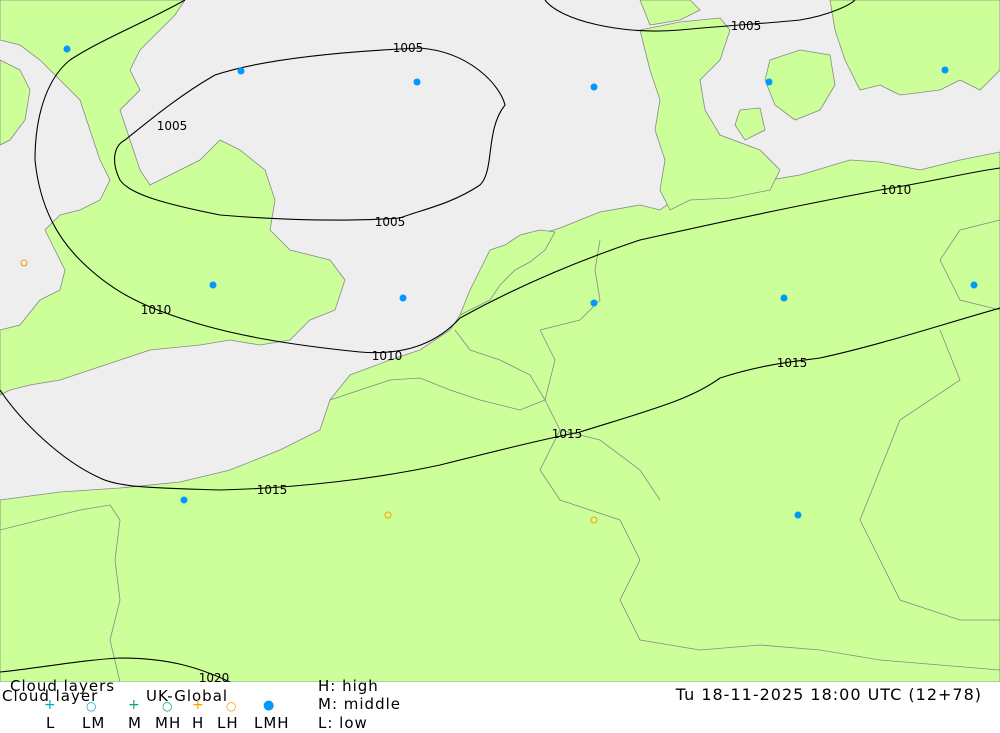  What do you see at coordinates (168, 723) in the screenshot?
I see `legend-label-mh: MH` at bounding box center [168, 723].